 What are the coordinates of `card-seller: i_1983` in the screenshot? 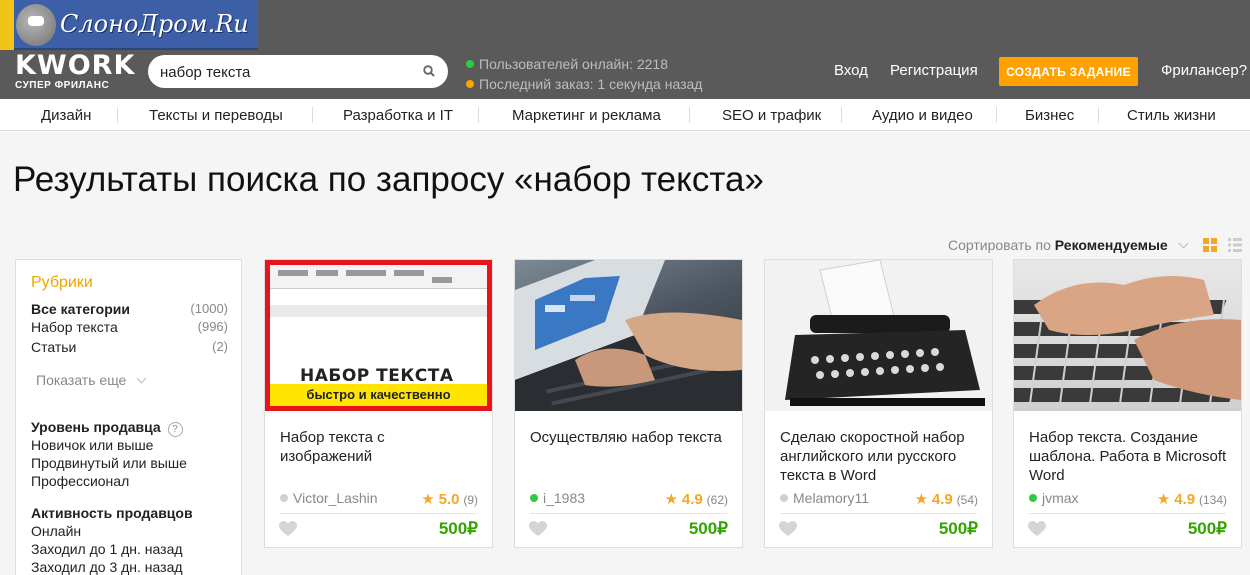 It's located at (557, 498).